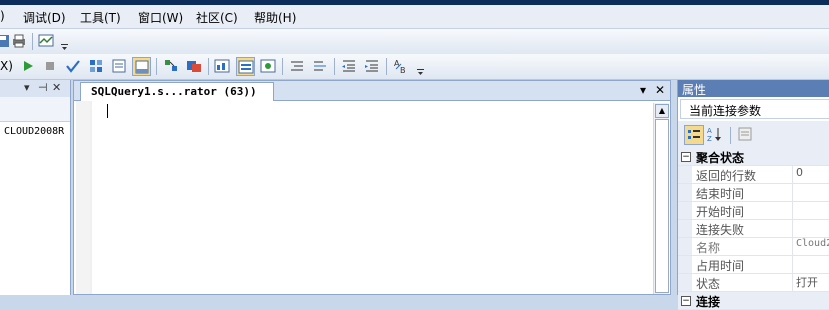 The image size is (829, 310). Describe the element at coordinates (100, 17) in the screenshot. I see `menu-item-tools: 工具(T)` at that location.